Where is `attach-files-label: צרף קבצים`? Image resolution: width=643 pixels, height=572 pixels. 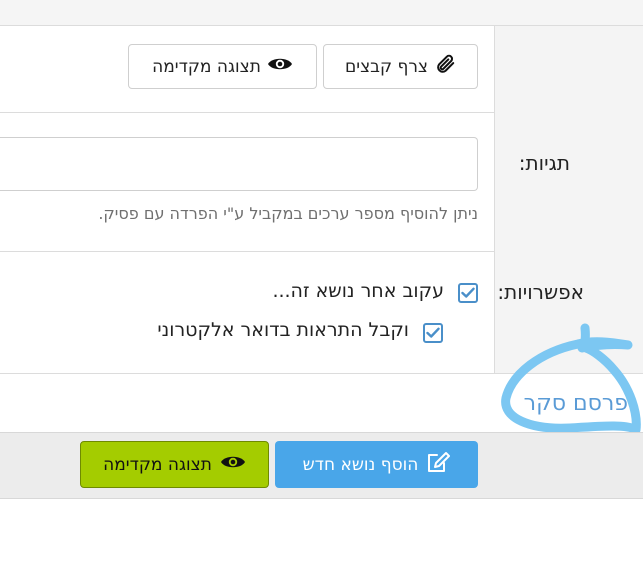
attach-files-label: צרף קבצים is located at coordinates (386, 66).